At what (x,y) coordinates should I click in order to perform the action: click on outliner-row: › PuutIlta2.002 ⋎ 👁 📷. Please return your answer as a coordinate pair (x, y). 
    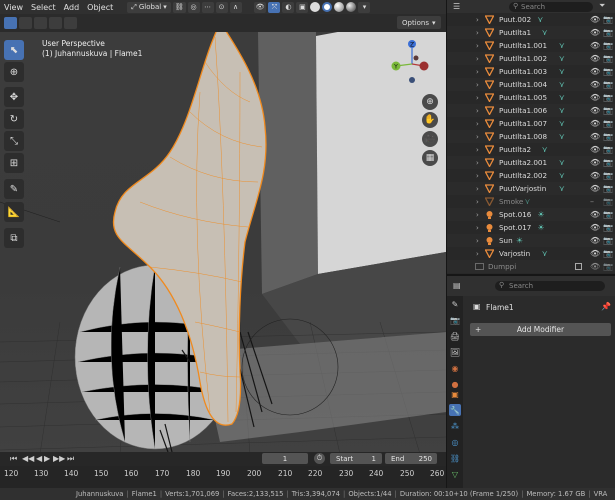
    Looking at the image, I should click on (531, 175).